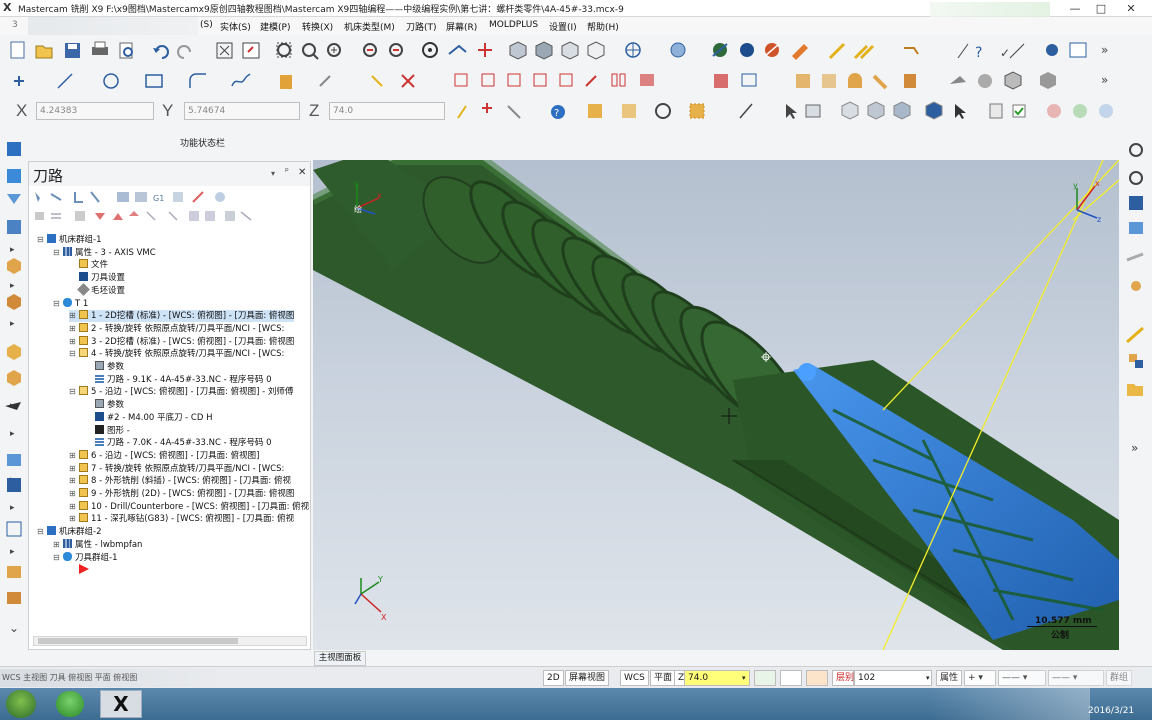 This screenshot has width=1152, height=720. I want to click on tree-item: 刀路 - 9.1K - 4A-45#-33.NC - 程序号码 0, so click(178, 379).